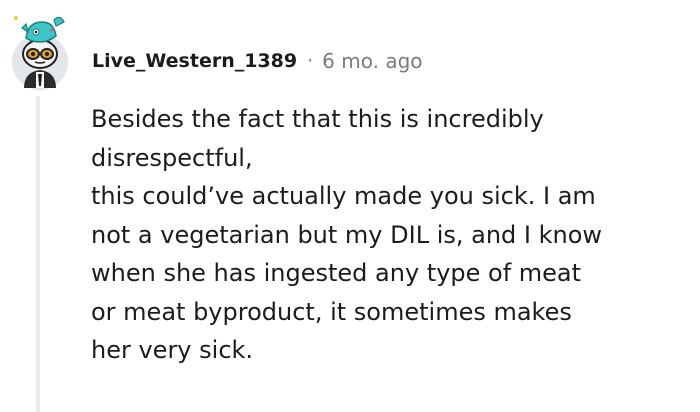  I want to click on user-avatar, so click(40, 50).